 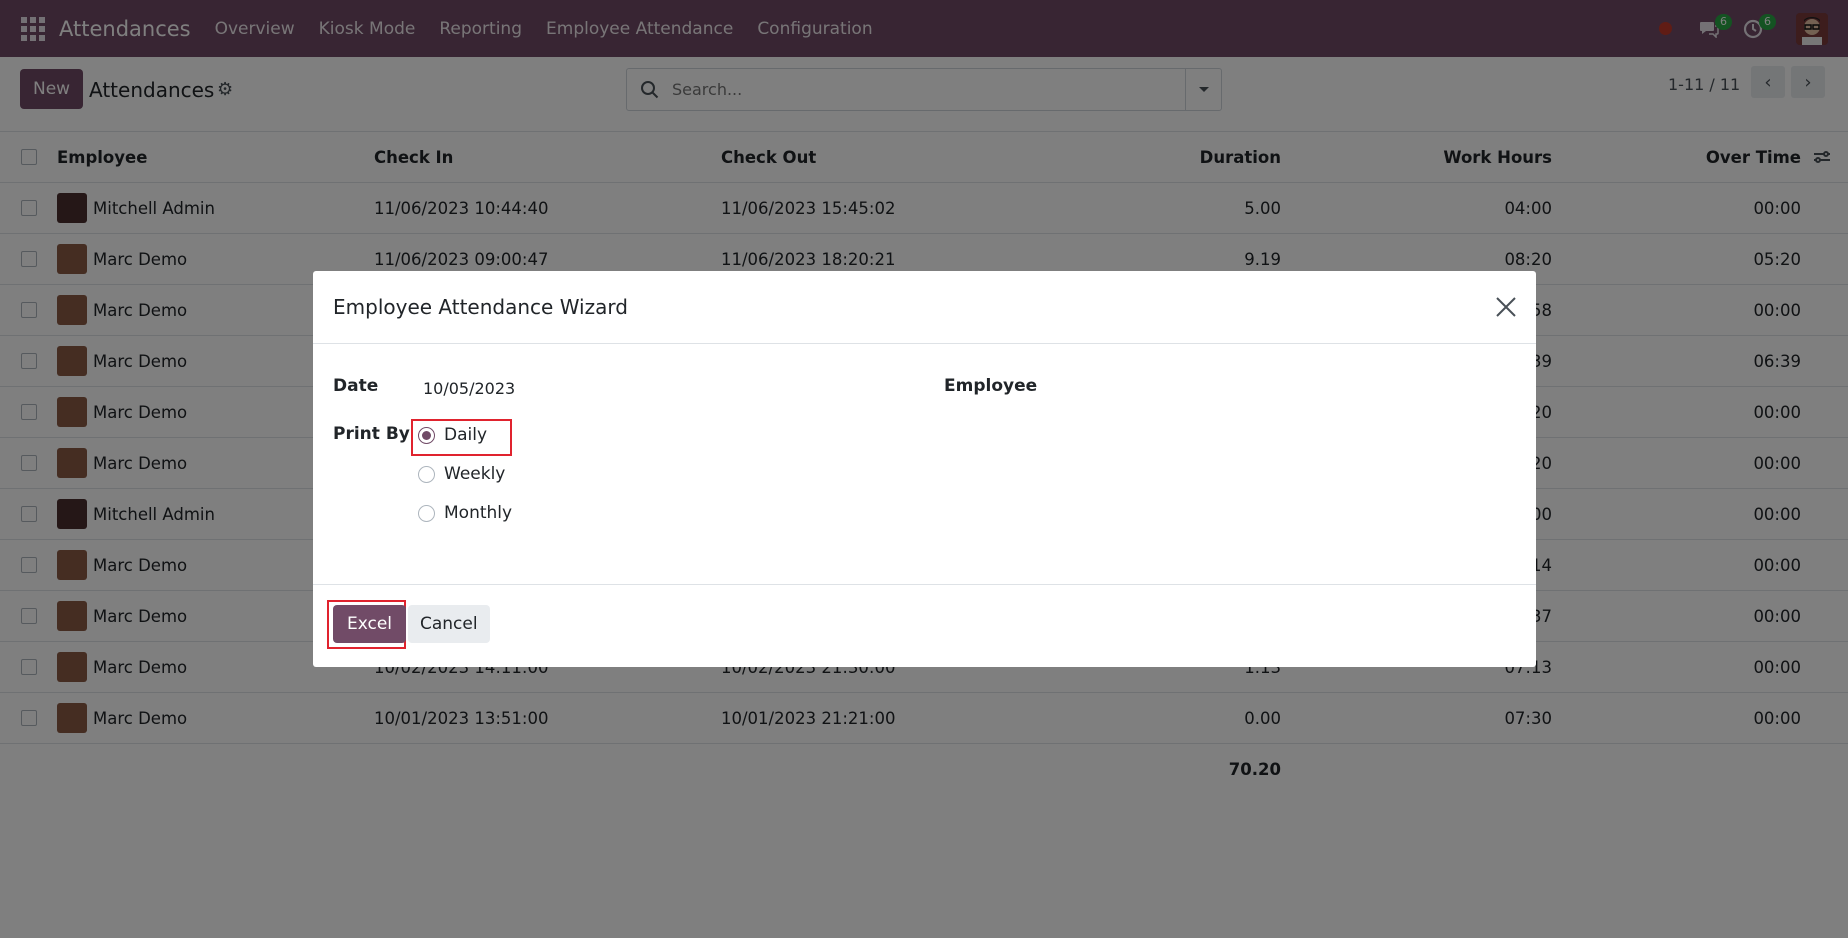 What do you see at coordinates (449, 624) in the screenshot?
I see `cancel-button: Cancel` at bounding box center [449, 624].